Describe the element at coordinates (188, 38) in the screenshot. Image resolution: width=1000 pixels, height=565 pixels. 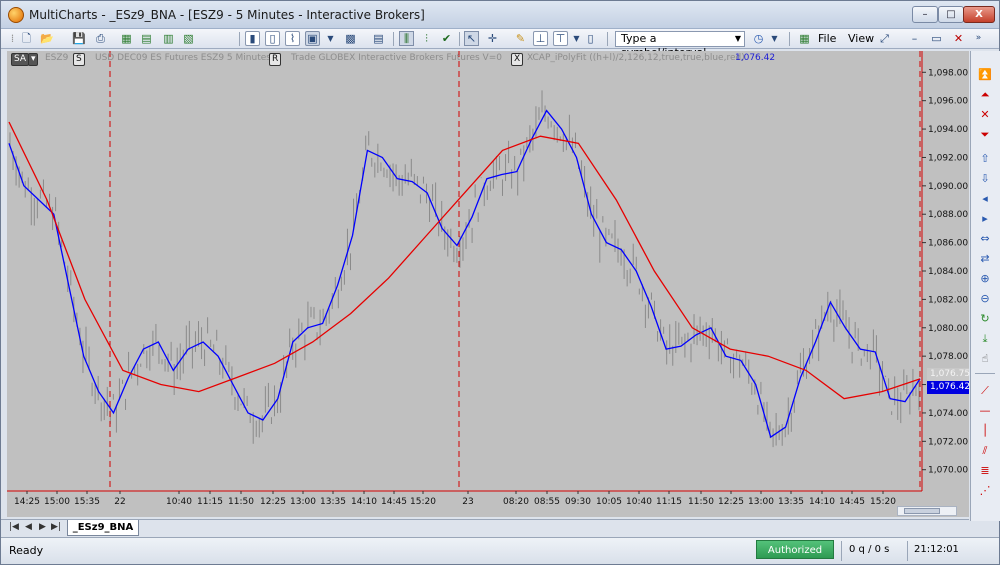
I see `portfolio-window-icon: ▧` at that location.